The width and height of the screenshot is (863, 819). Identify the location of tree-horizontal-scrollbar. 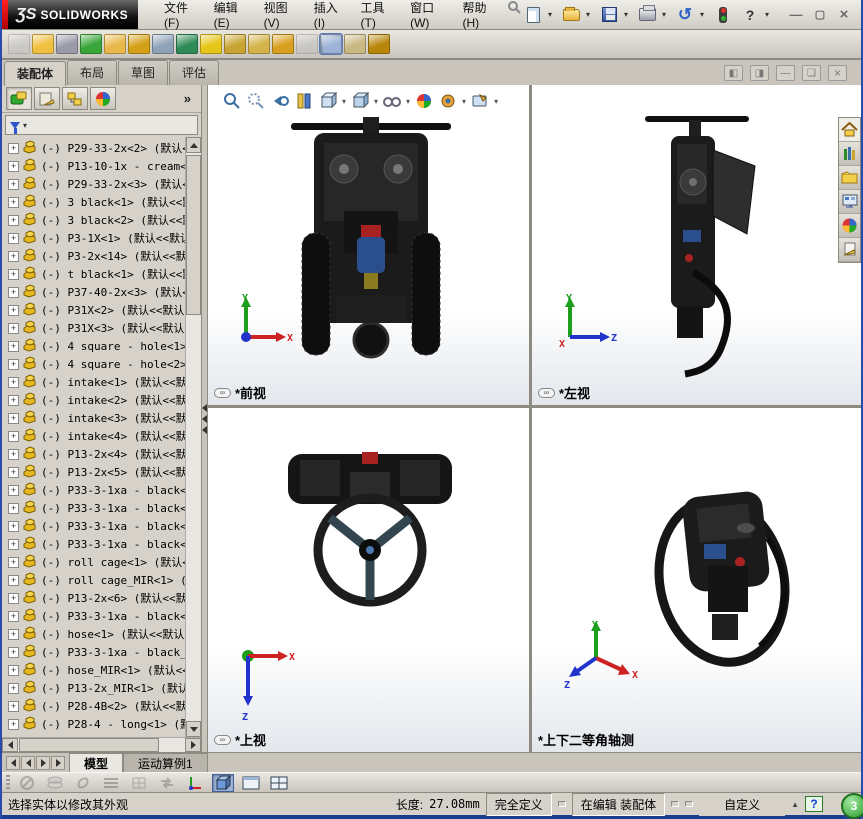
(101, 744).